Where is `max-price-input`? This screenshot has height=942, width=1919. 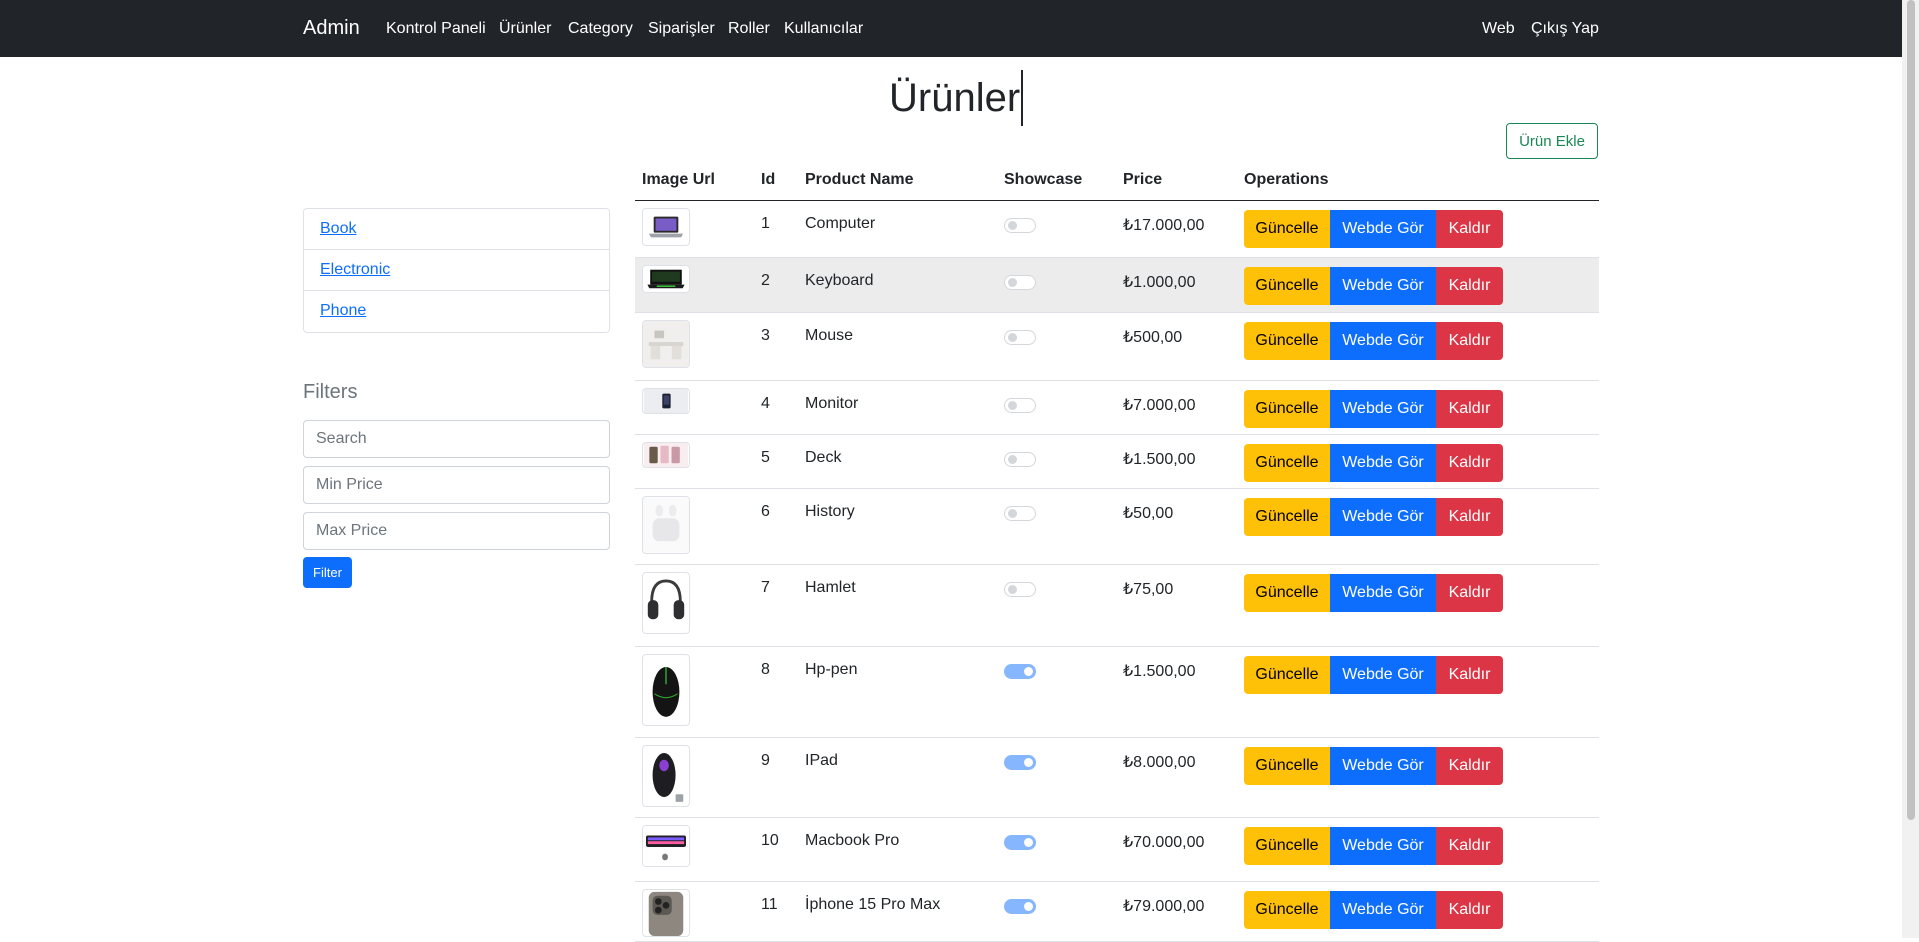
max-price-input is located at coordinates (456, 531).